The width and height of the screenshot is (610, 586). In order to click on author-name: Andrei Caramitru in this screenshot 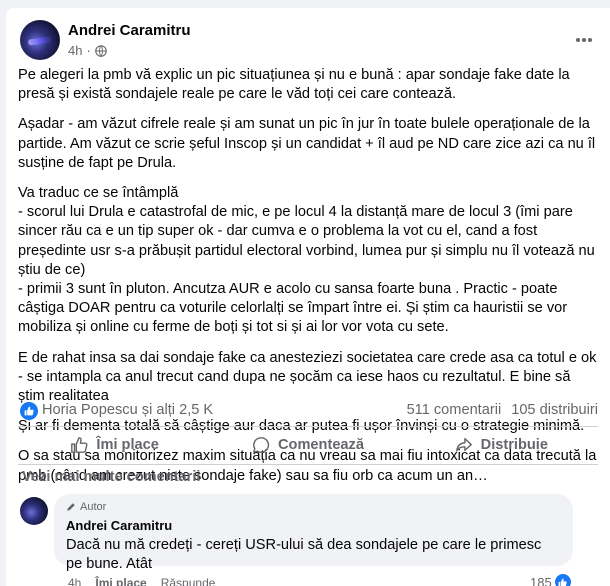, I will do `click(129, 30)`.